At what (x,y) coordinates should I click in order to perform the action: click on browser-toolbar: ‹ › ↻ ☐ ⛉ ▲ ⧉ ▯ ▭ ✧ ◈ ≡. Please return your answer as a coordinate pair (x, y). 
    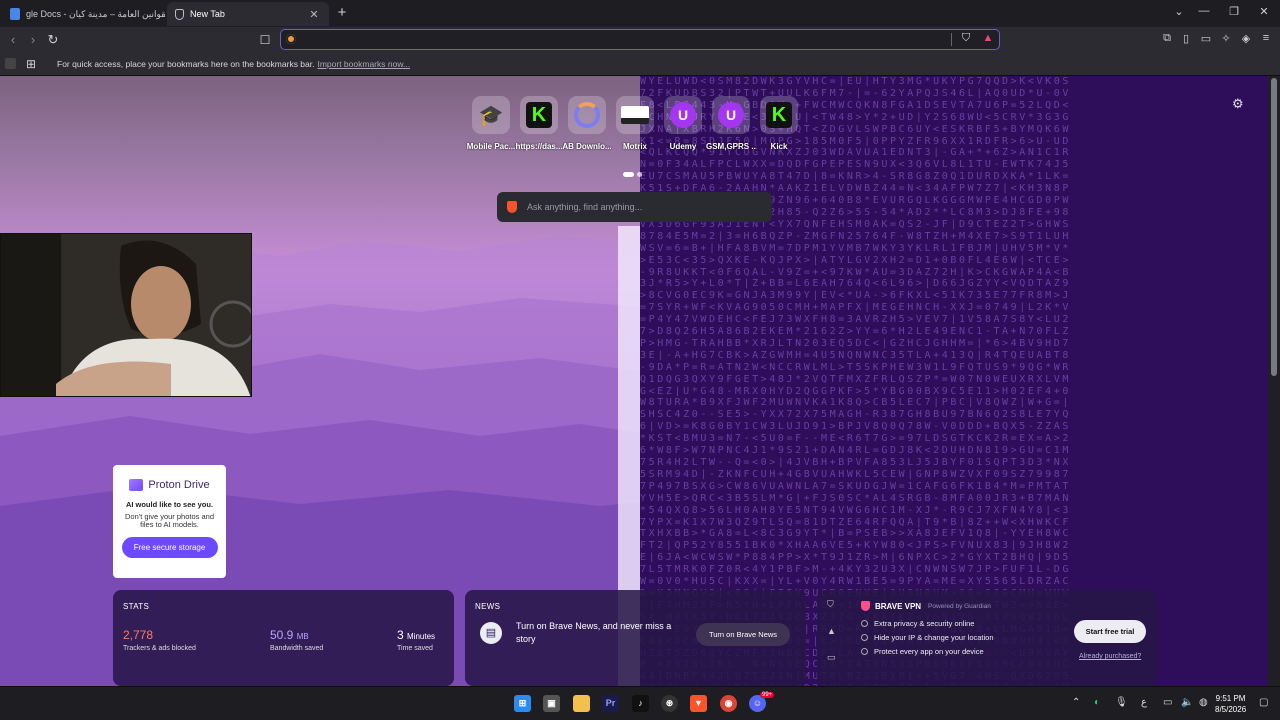
    Looking at the image, I should click on (640, 40).